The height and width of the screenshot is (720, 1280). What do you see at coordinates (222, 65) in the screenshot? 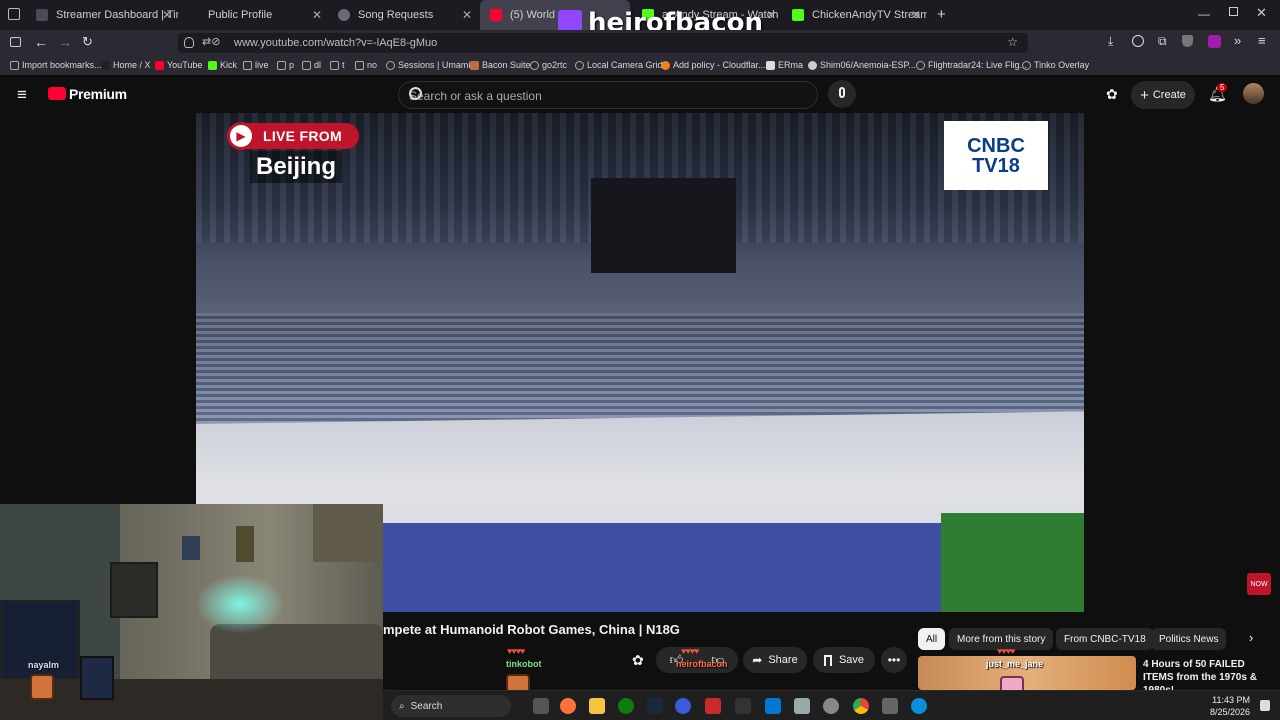
I see `bookmark-item: Kick` at bounding box center [222, 65].